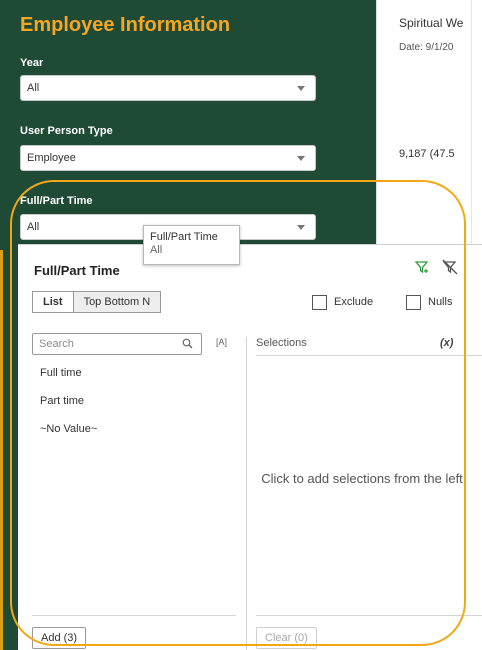 The height and width of the screenshot is (650, 482). Describe the element at coordinates (156, 250) in the screenshot. I see `tooltip-value: All` at that location.